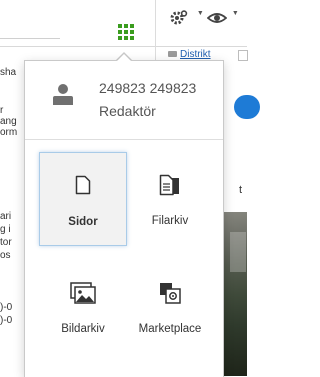 The image size is (320, 377). Describe the element at coordinates (6, 216) in the screenshot. I see `background-text: ari` at that location.